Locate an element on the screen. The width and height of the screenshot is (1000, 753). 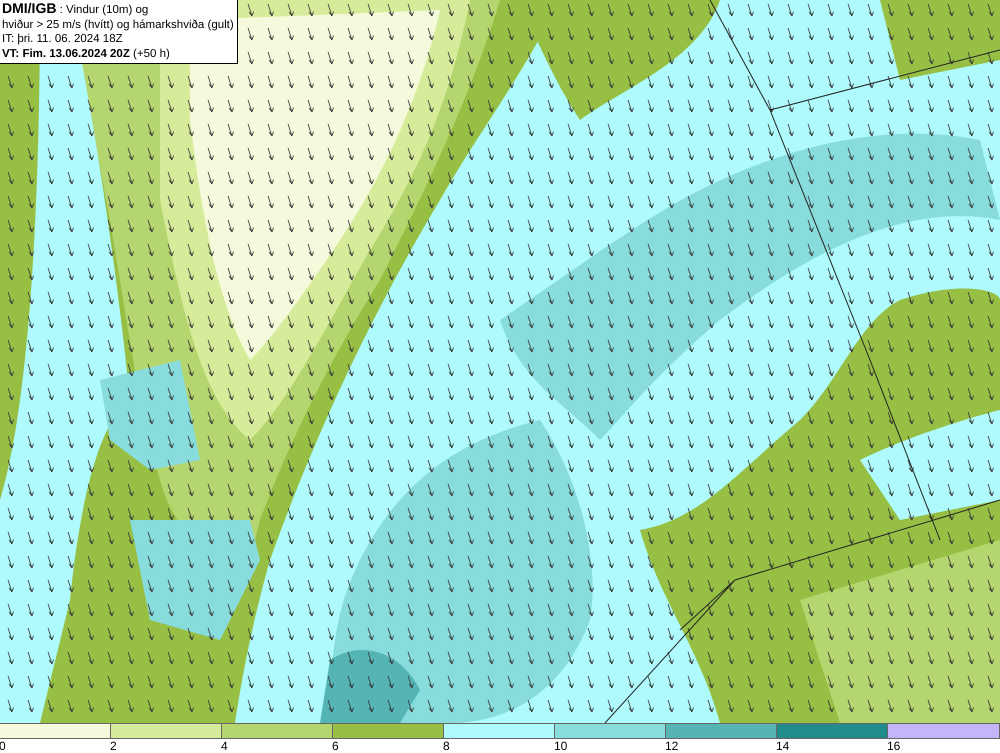
scale-label: 2 is located at coordinates (113, 746).